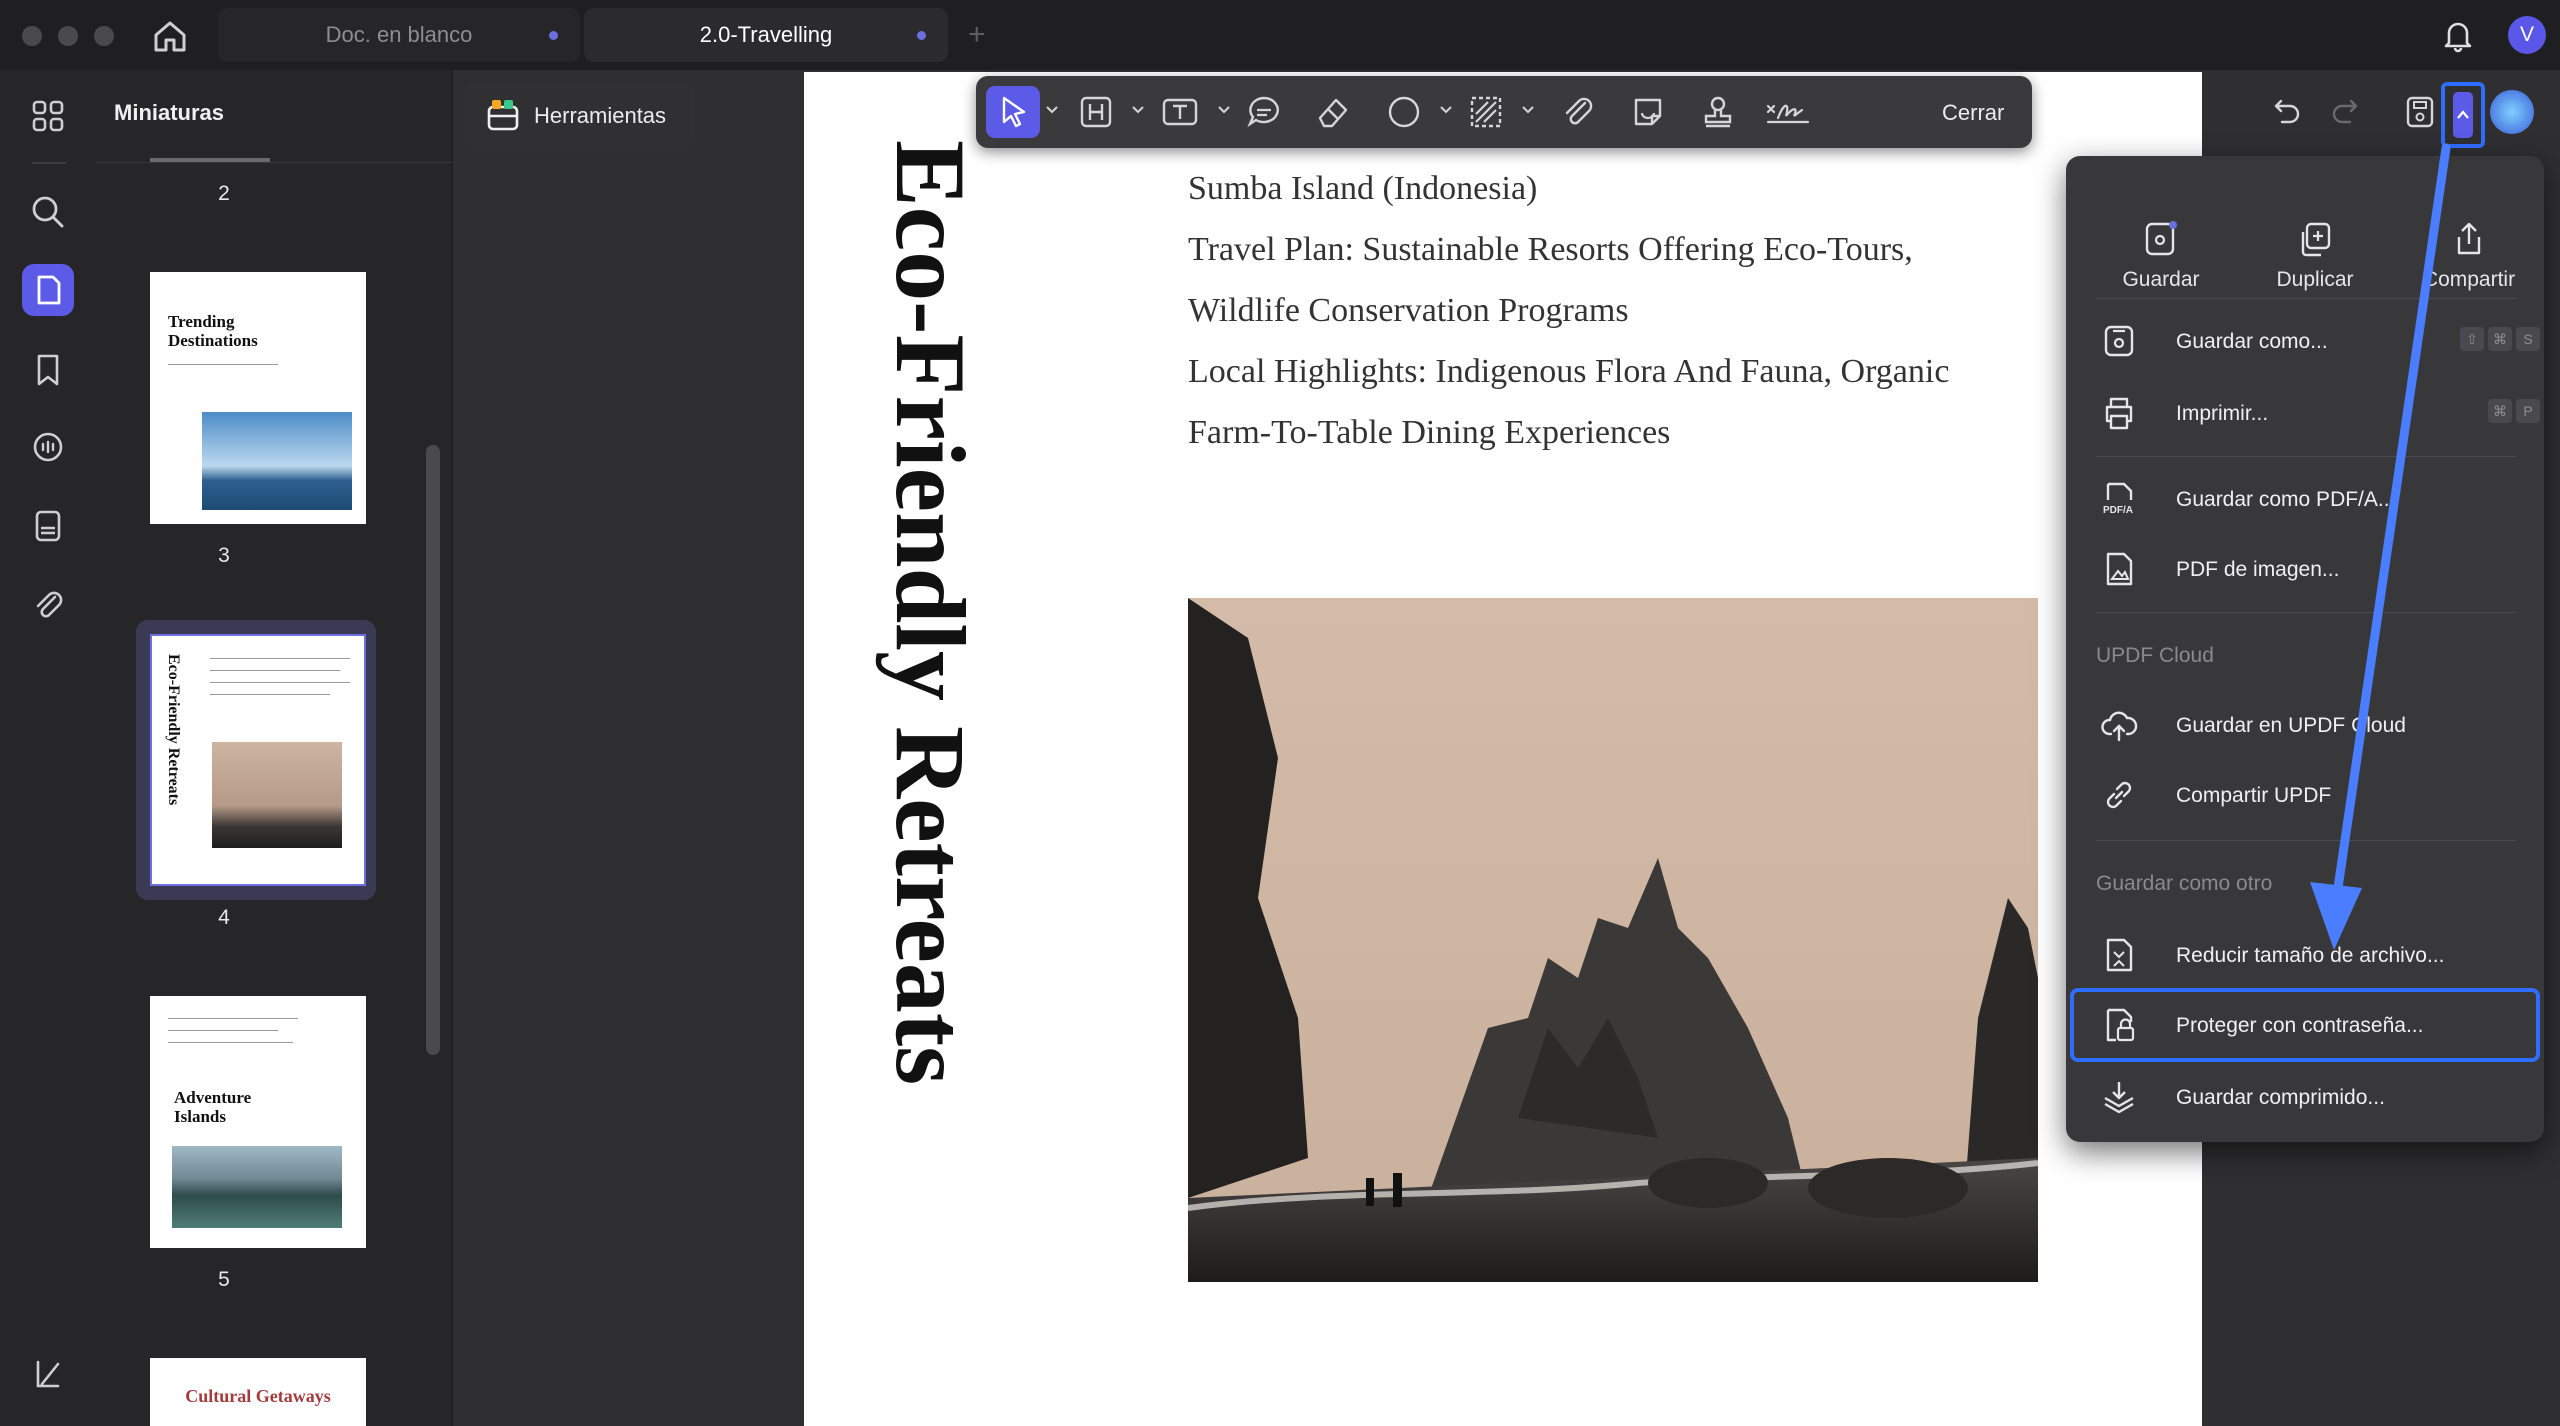 This screenshot has height=1426, width=2560. I want to click on menu-item-label: Guardar en UPDF Cloud, so click(2291, 725).